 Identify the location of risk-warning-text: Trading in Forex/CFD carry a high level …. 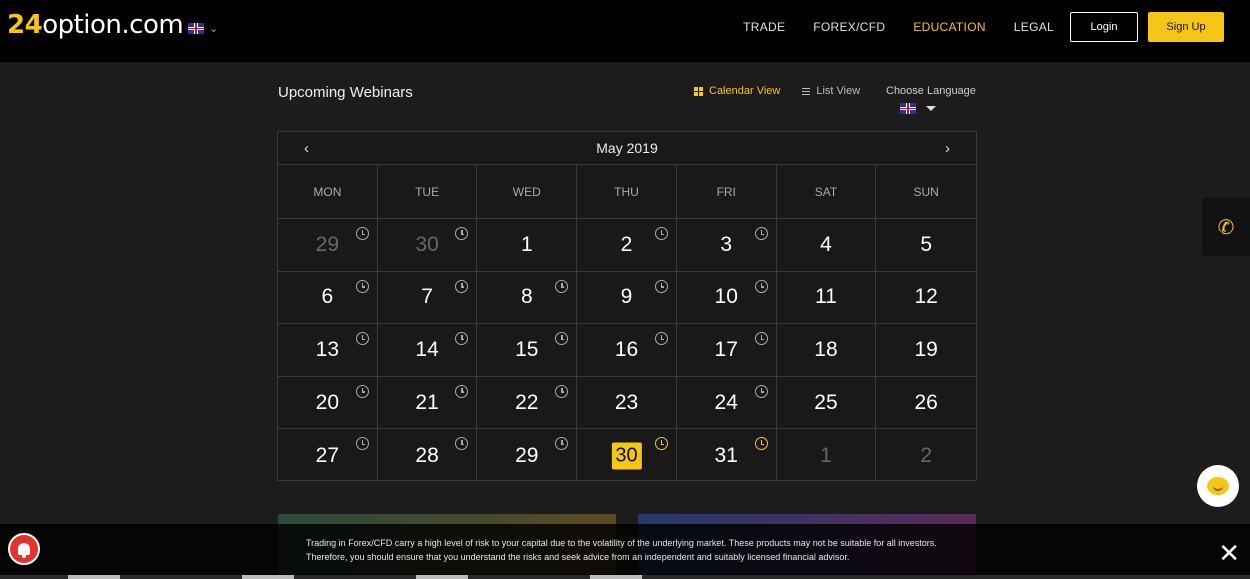
(621, 550).